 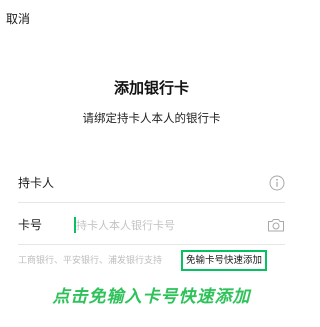 I want to click on card-number-input, so click(x=166, y=225).